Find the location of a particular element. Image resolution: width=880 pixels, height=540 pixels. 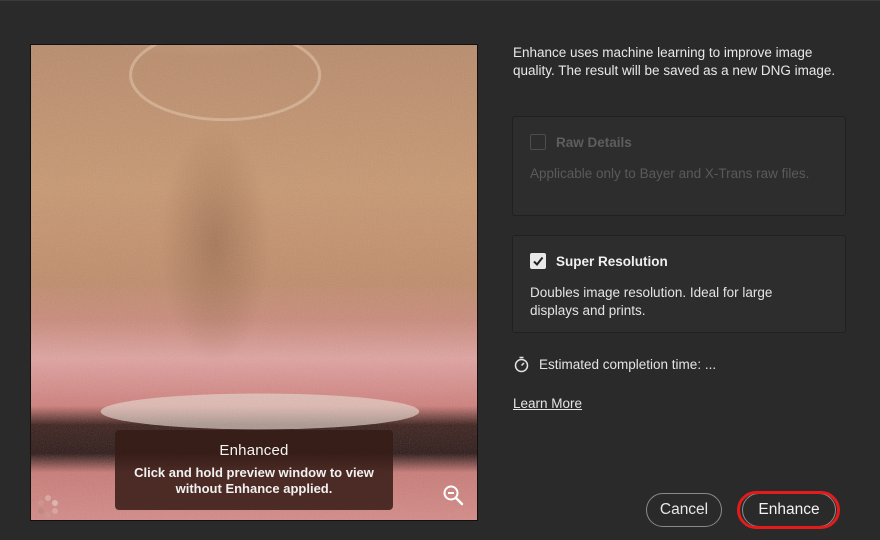

raw-details-label: Raw Details is located at coordinates (594, 142).